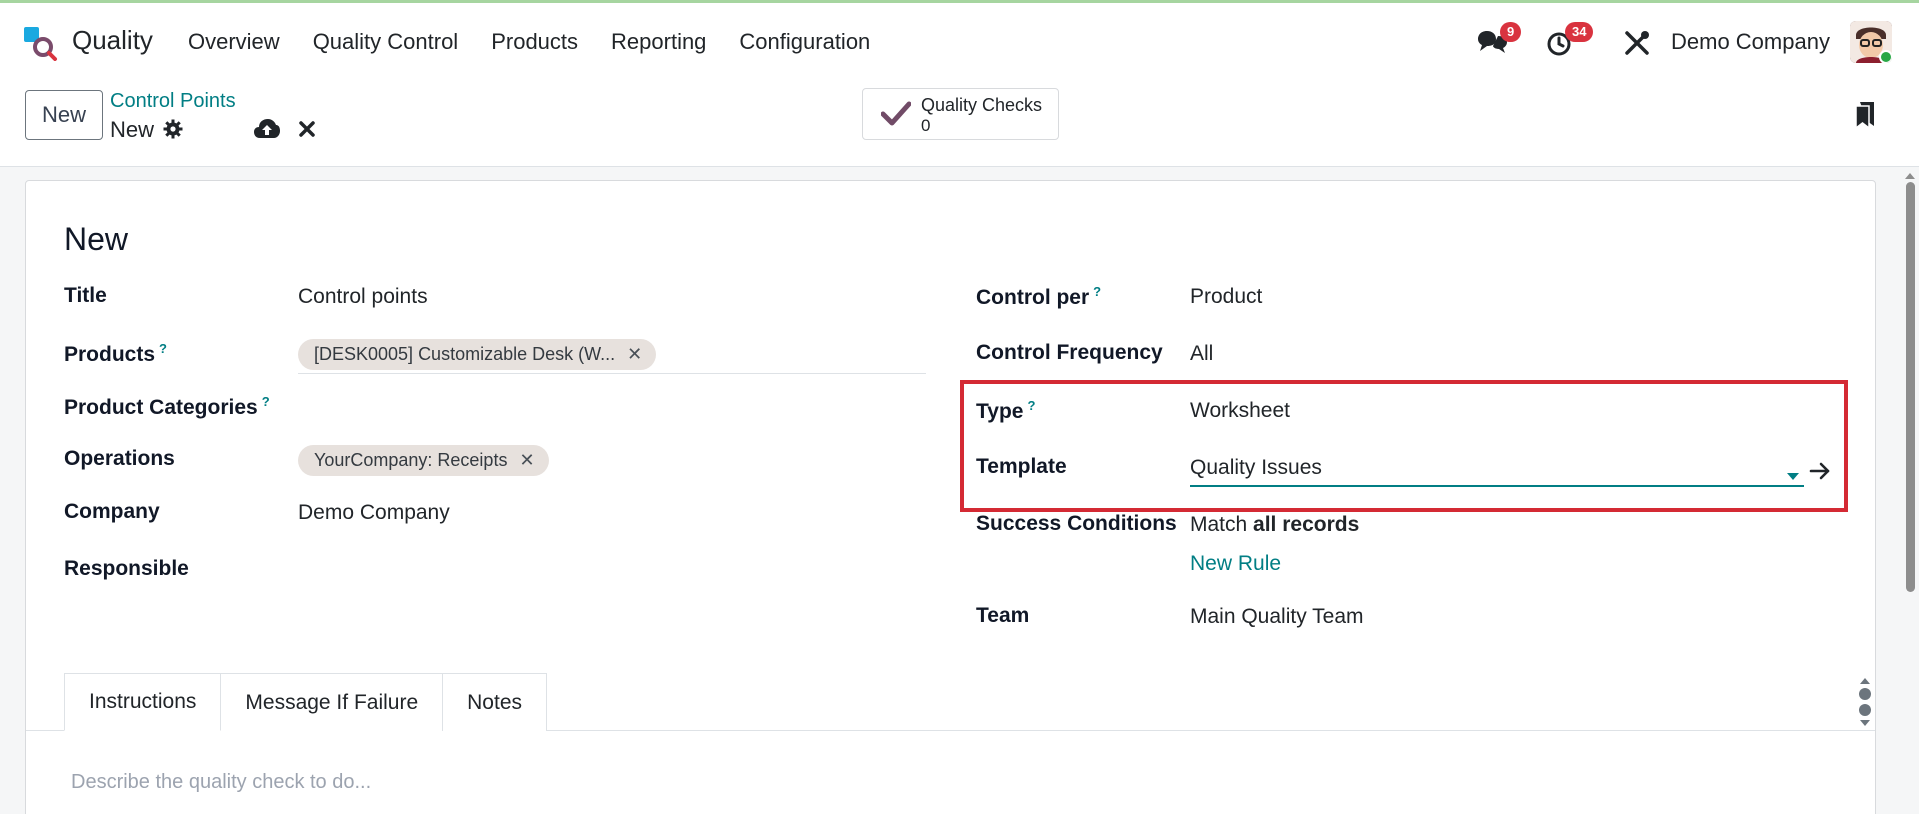  What do you see at coordinates (173, 131) in the screenshot?
I see `gear-icon` at bounding box center [173, 131].